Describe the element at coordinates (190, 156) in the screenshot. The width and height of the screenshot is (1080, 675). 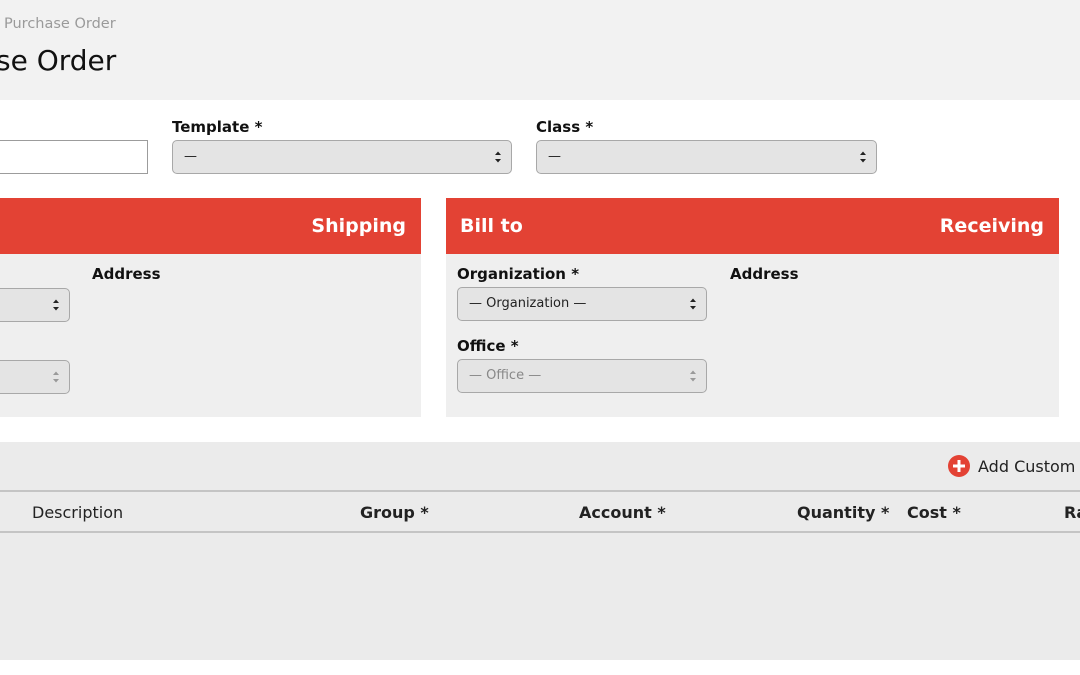
I see `template-select-value: —` at that location.